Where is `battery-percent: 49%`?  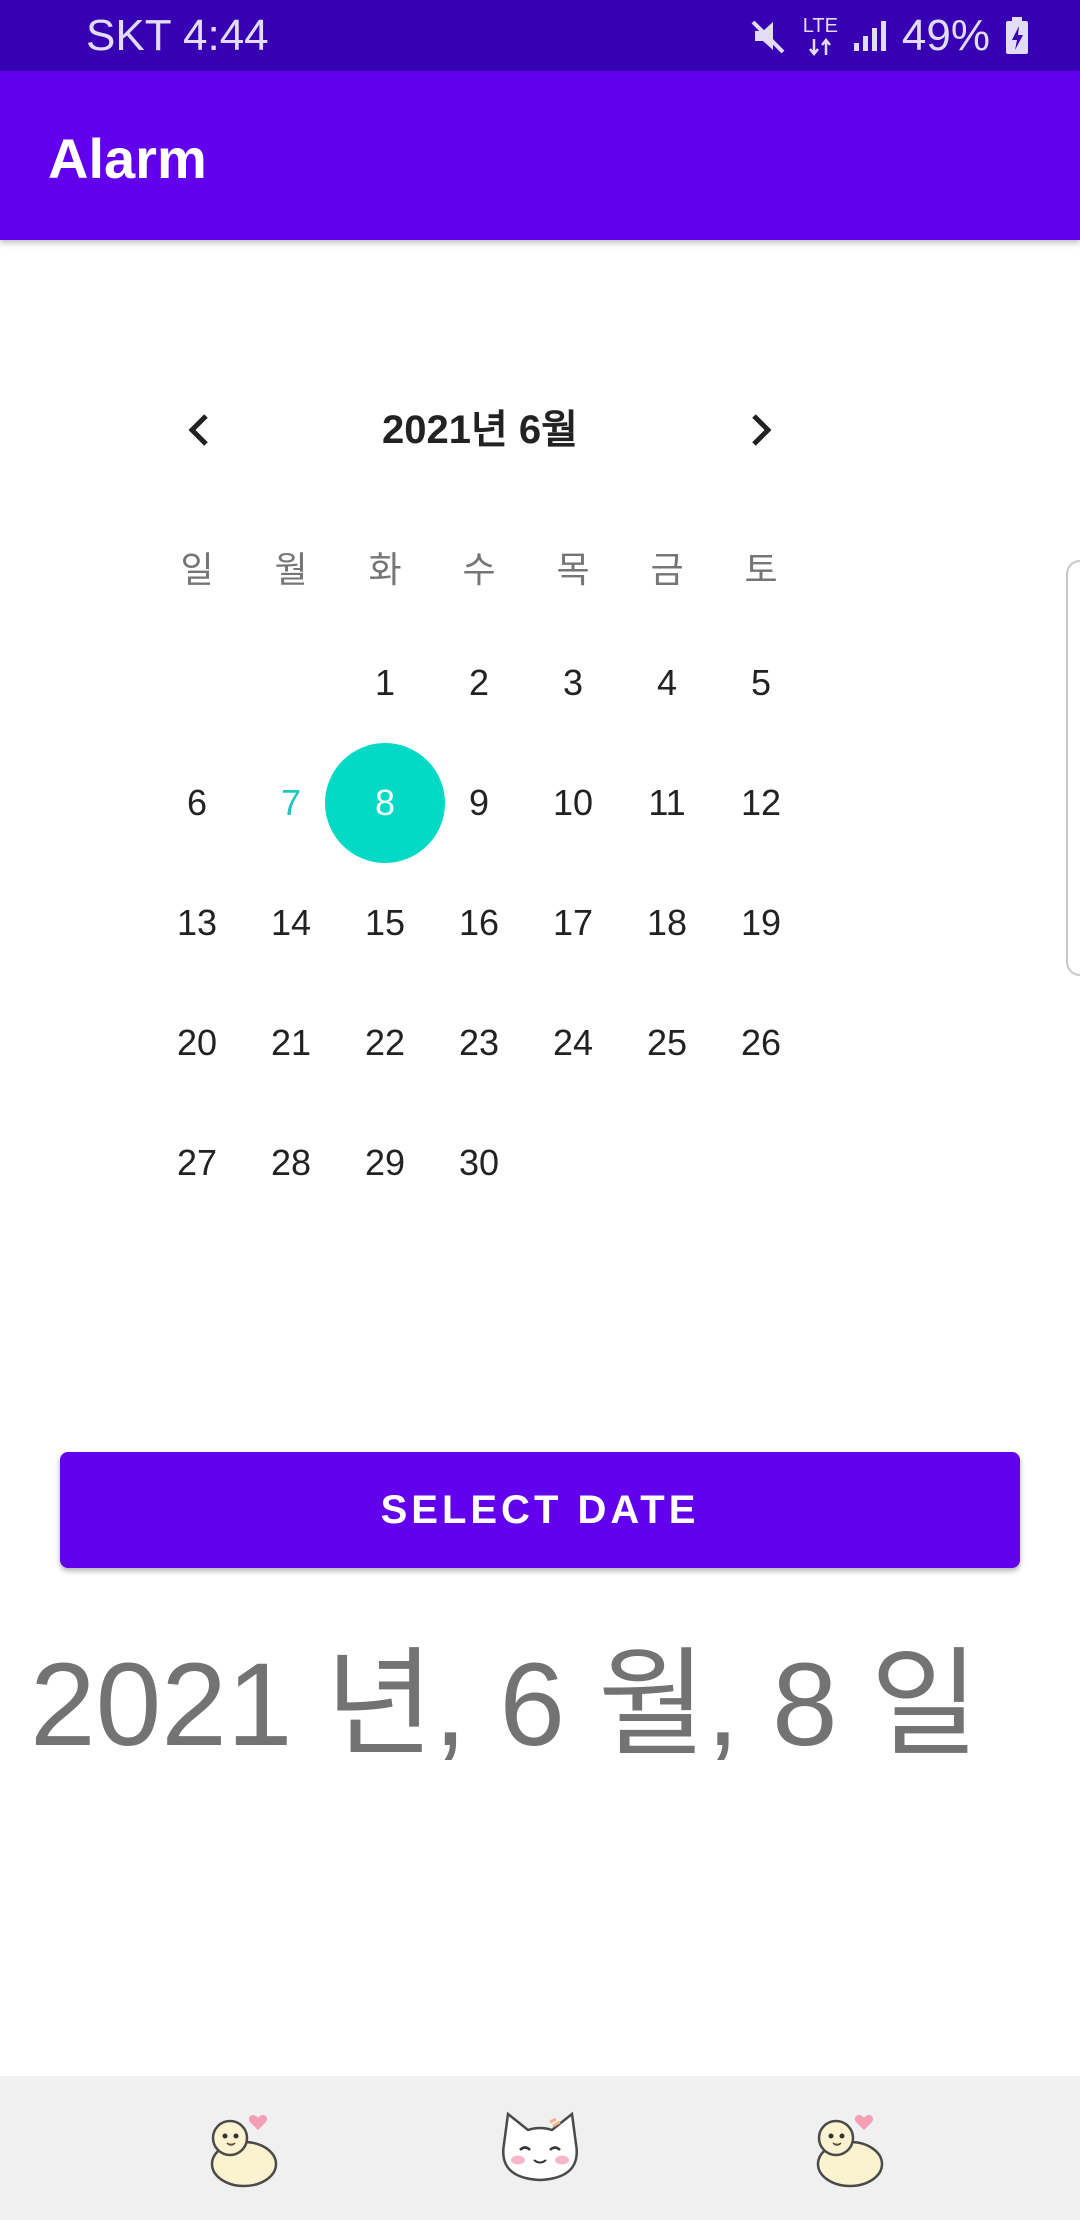 battery-percent: 49% is located at coordinates (945, 35).